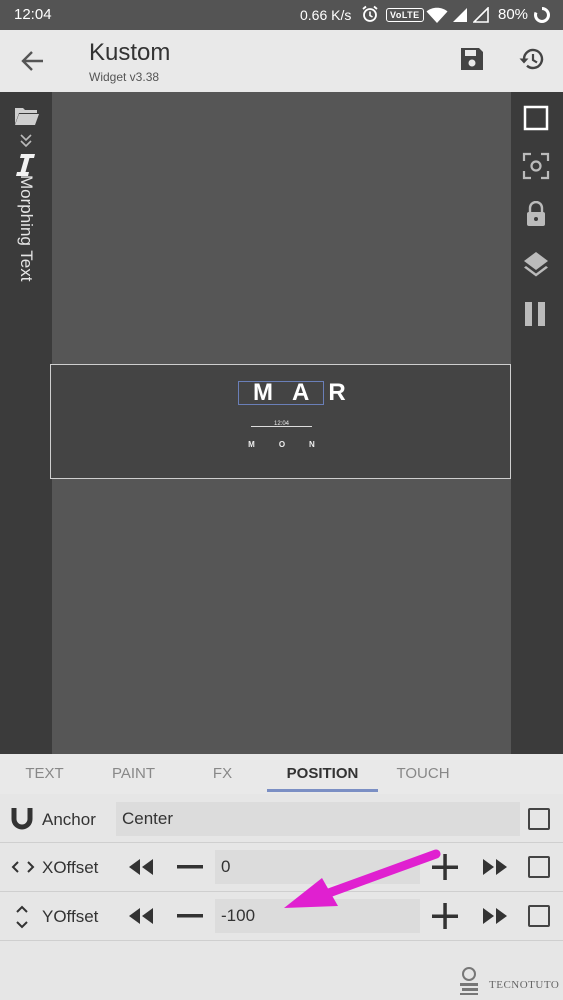 Image resolution: width=563 pixels, height=1000 pixels. I want to click on yoffset-fast-decrement-icon, so click(141, 916).